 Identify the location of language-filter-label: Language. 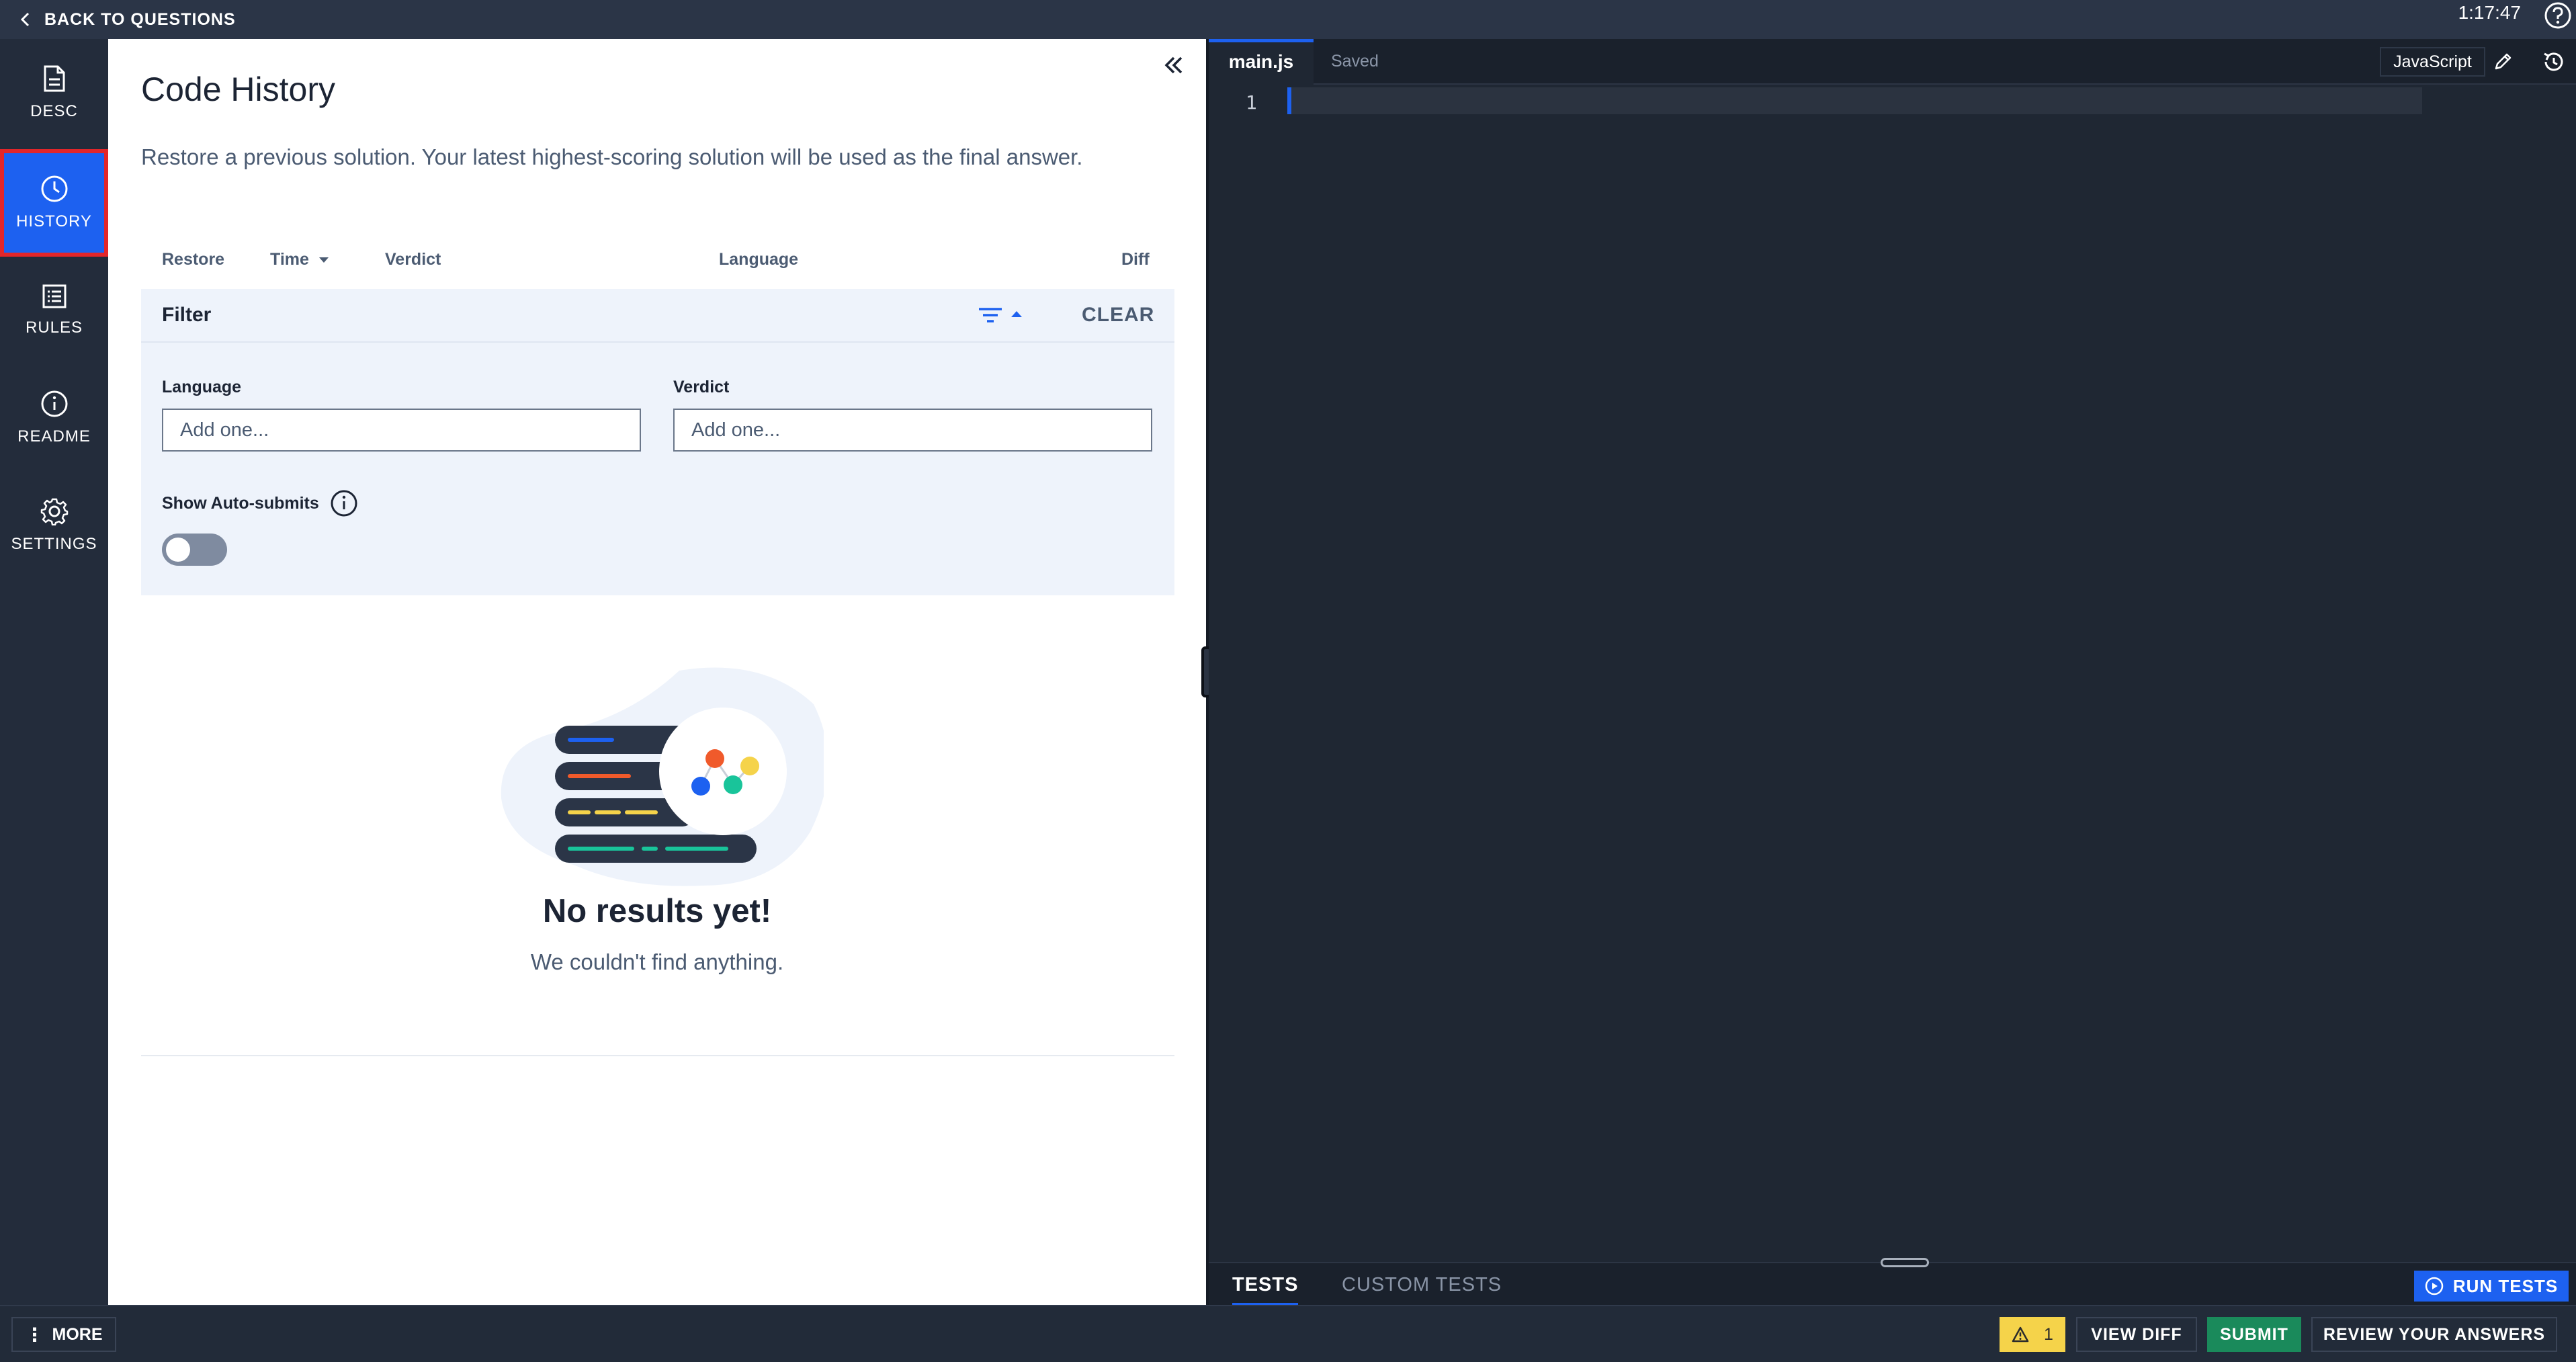
(202, 387).